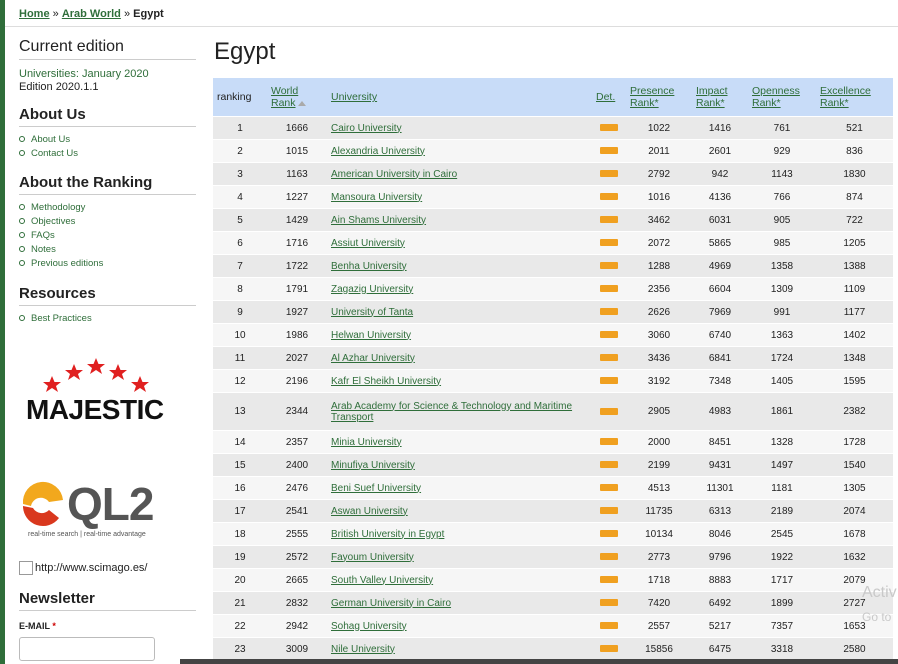  I want to click on university-link: South Valley University, so click(382, 580).